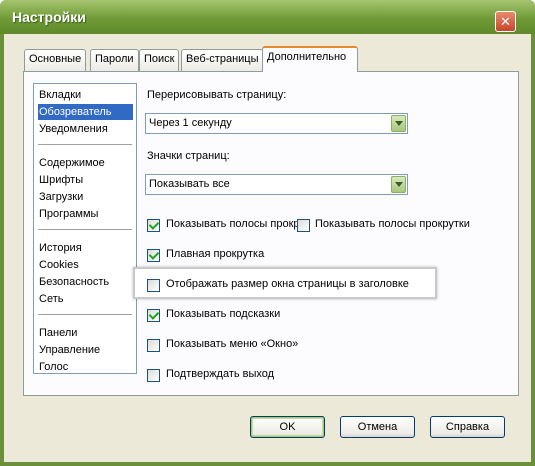 The width and height of the screenshot is (535, 466). Describe the element at coordinates (85, 282) in the screenshot. I see `sidebar-item-security: Безопасность` at that location.